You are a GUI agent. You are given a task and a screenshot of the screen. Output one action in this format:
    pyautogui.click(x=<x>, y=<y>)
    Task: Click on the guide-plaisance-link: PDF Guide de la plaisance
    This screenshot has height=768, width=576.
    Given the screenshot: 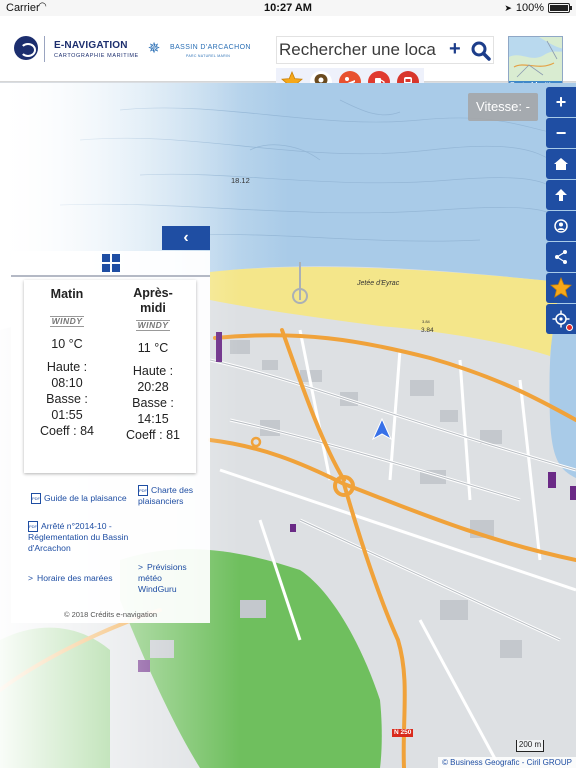 What is the action you would take?
    pyautogui.click(x=86, y=498)
    